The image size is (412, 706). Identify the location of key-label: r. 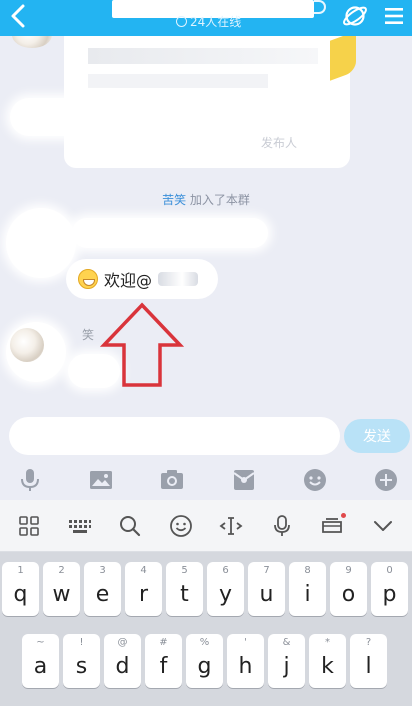
(143, 594).